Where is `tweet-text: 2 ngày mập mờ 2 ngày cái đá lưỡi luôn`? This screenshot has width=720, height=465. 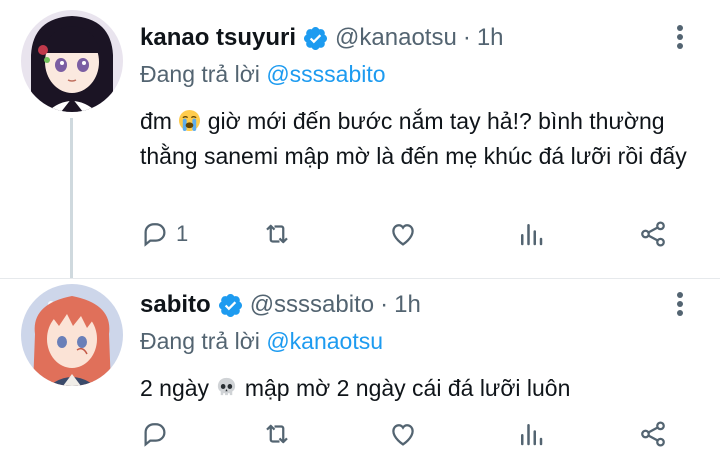
tweet-text: 2 ngày mập mờ 2 ngày cái đá lưỡi luôn is located at coordinates (420, 388).